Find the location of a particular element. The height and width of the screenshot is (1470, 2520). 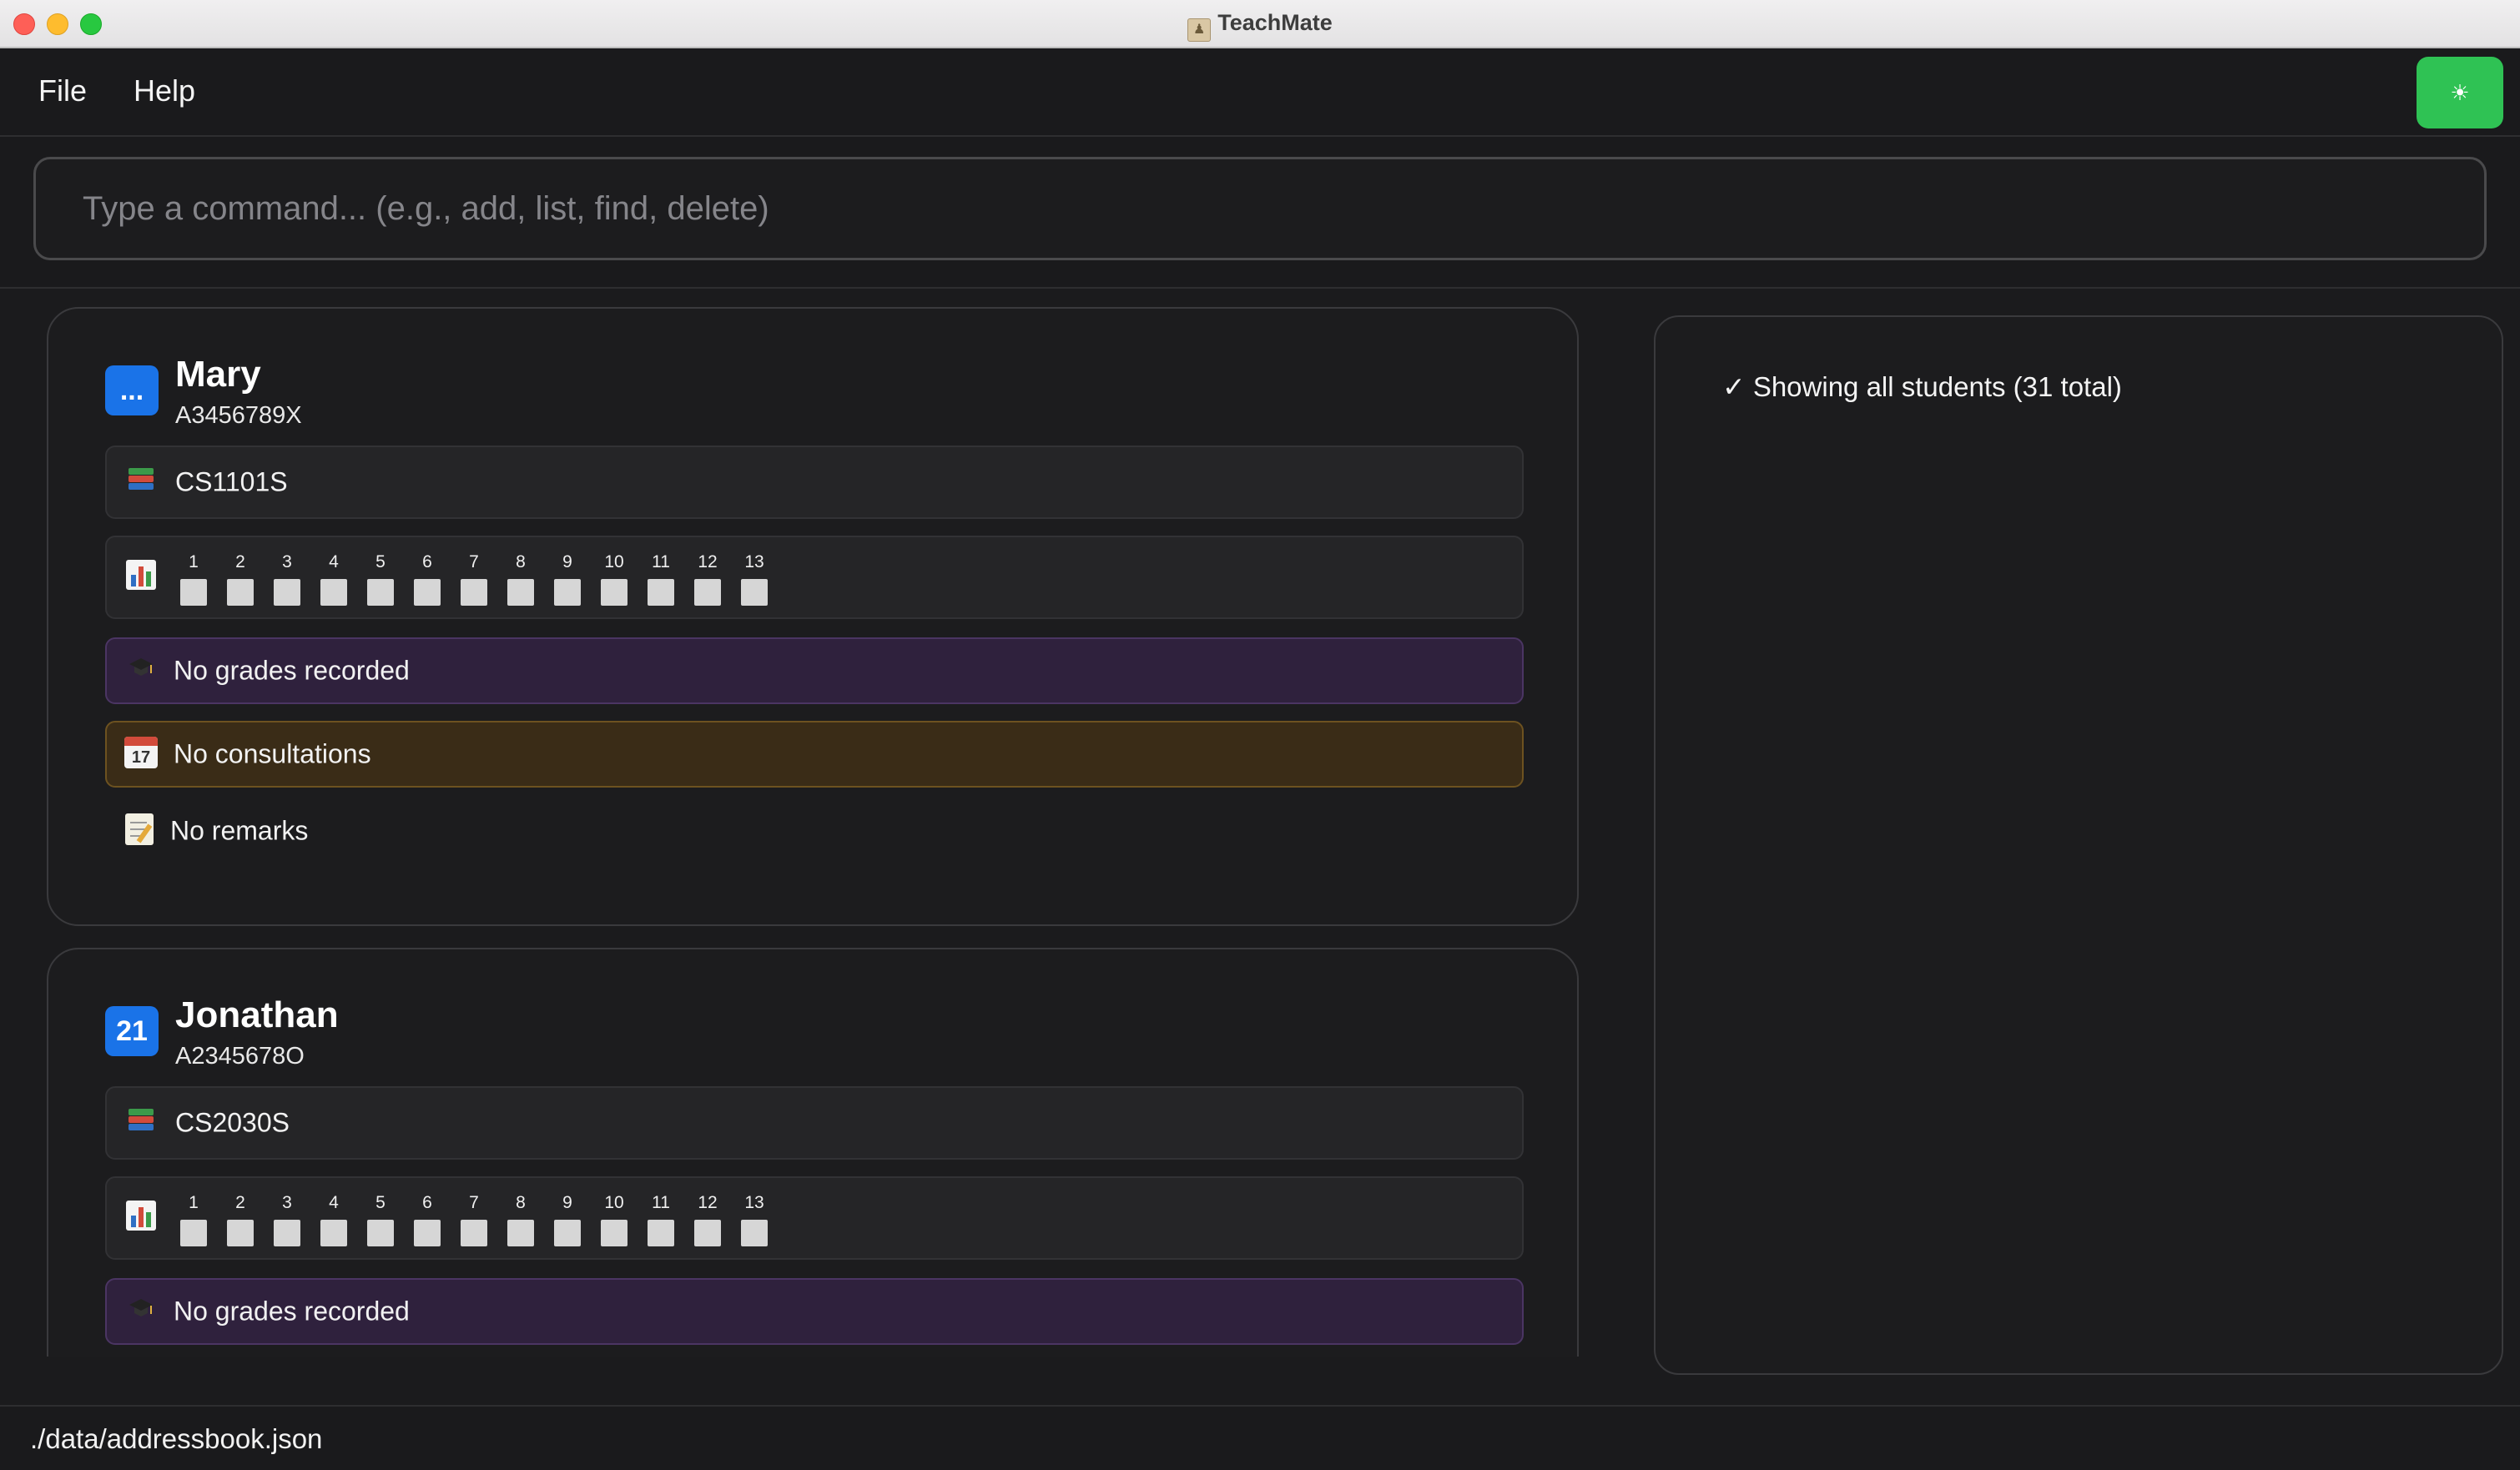

result-message: ✓ Showing all students (31 total) is located at coordinates (1922, 386).